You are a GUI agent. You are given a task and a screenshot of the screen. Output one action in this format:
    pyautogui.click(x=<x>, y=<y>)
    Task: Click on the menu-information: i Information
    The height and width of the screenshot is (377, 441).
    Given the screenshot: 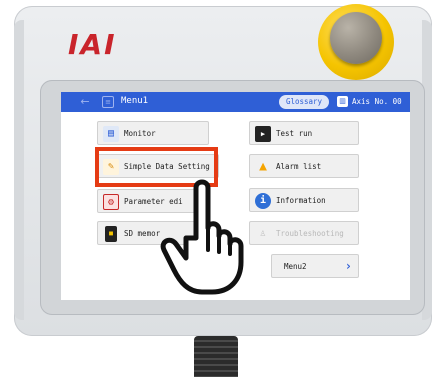 What is the action you would take?
    pyautogui.click(x=304, y=200)
    